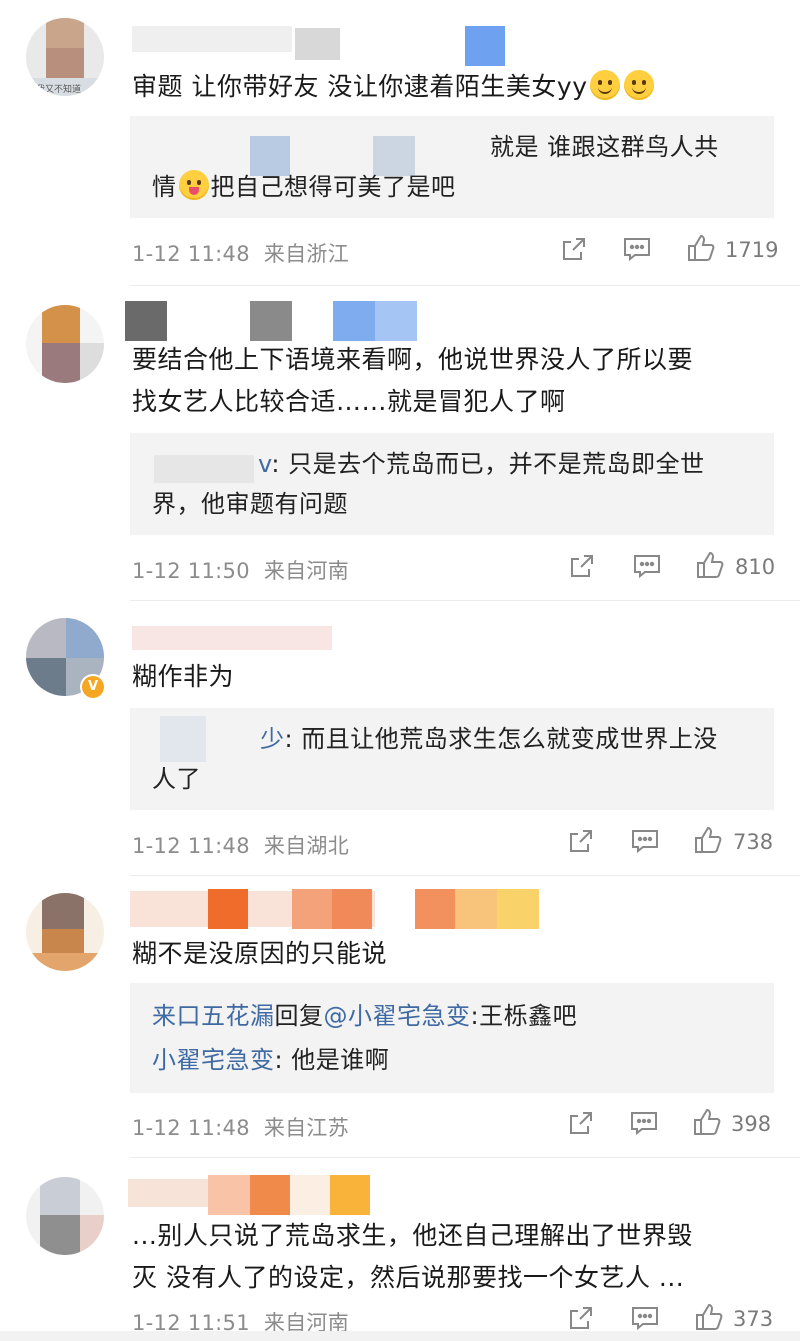  Describe the element at coordinates (260, 953) in the screenshot. I see `comment-text: 糊不是没原因的只能说` at that location.